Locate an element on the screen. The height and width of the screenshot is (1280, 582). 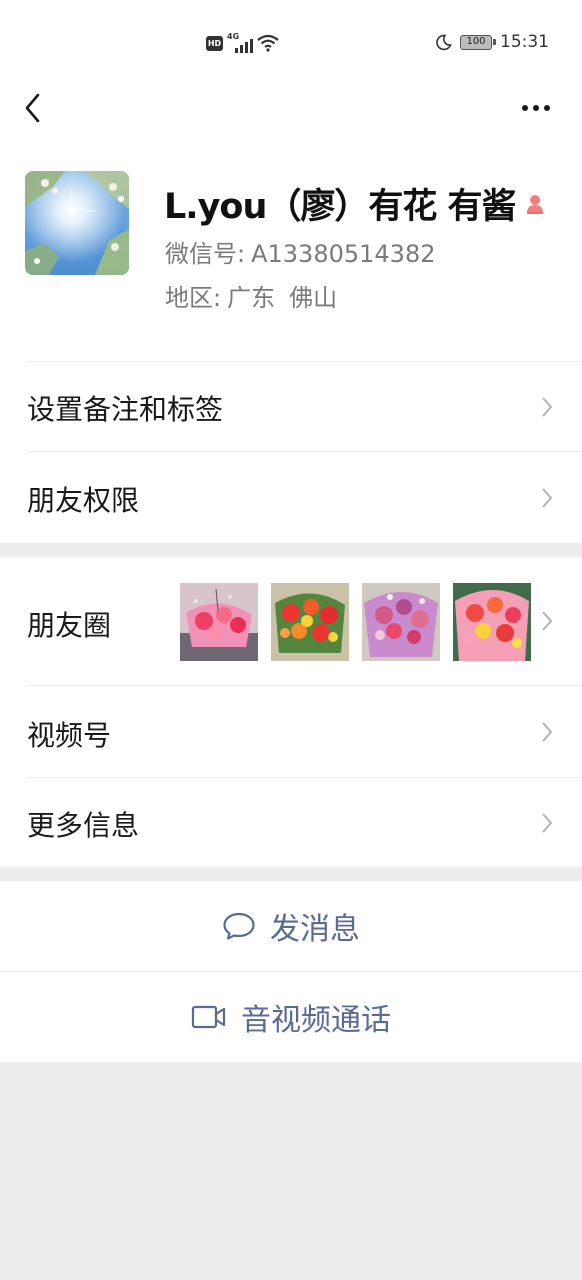
region-province: 广东 is located at coordinates (251, 298).